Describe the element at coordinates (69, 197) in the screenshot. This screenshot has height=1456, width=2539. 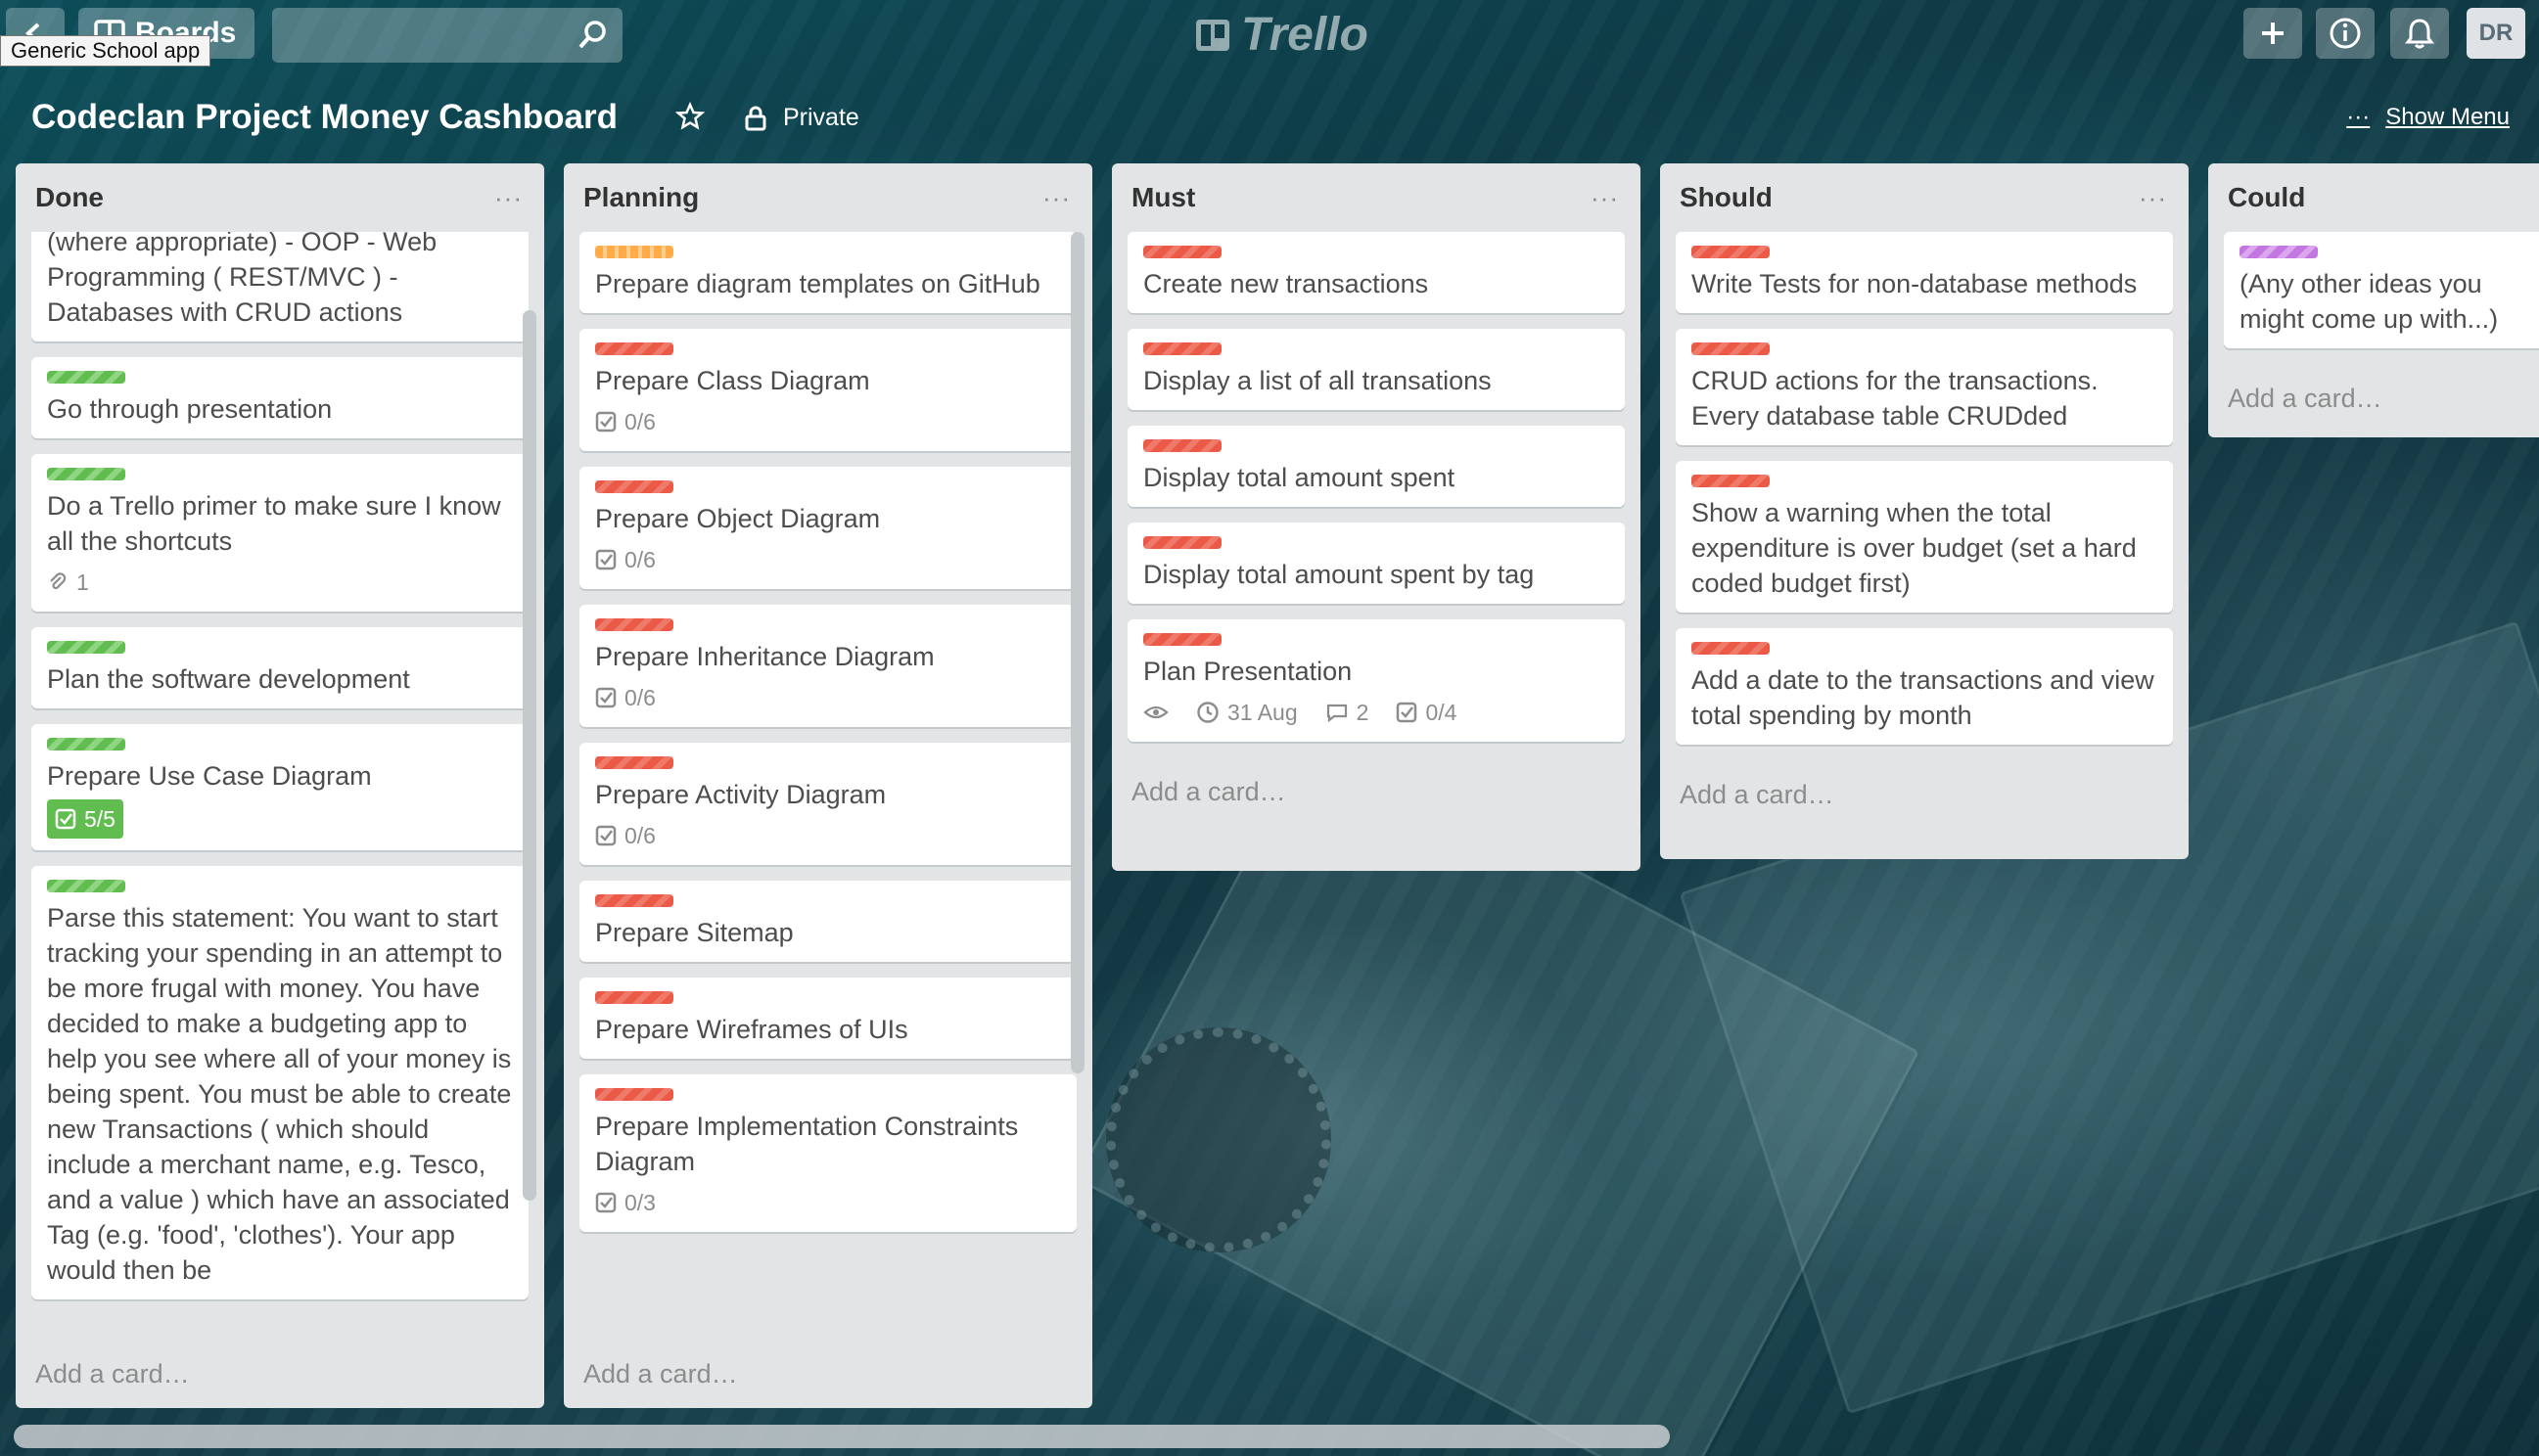
I see `list-title: Done` at that location.